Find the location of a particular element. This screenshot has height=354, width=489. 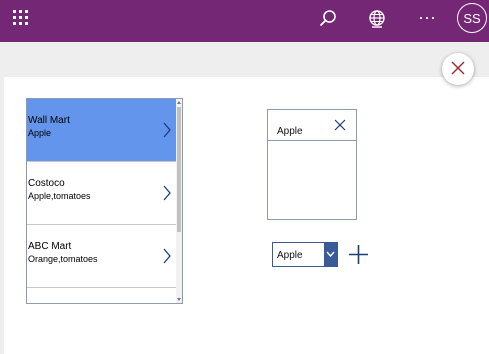

app-header: ··· SS is located at coordinates (244, 21).